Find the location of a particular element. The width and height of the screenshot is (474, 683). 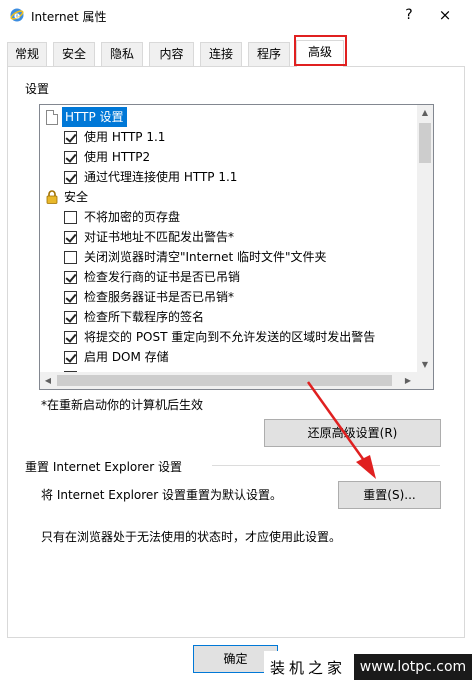

horizontal-scrollbar: ◀ ▶ is located at coordinates (236, 380).